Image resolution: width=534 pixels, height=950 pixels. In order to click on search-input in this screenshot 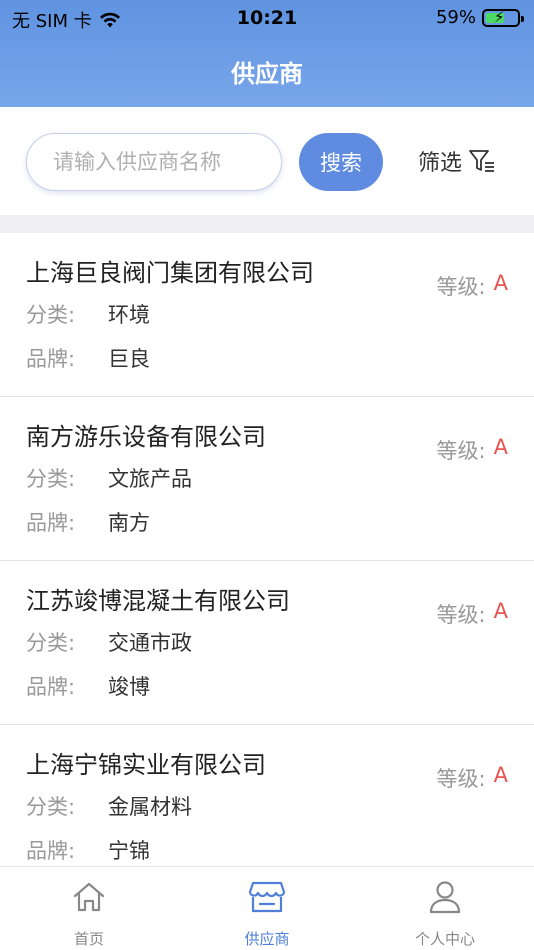, I will do `click(154, 162)`.